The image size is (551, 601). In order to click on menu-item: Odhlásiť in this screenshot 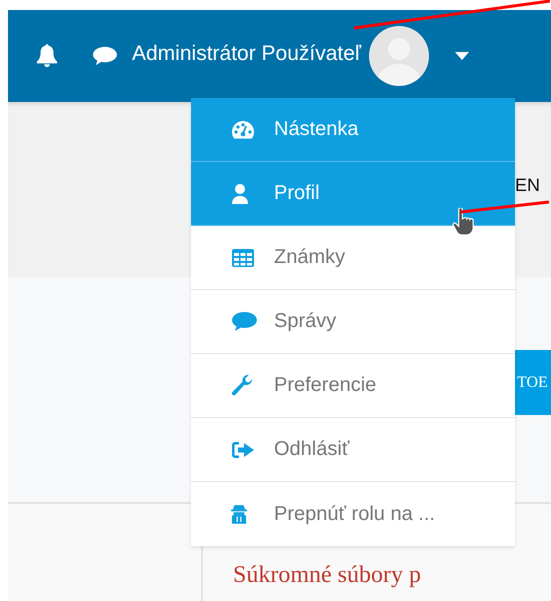, I will do `click(353, 450)`.